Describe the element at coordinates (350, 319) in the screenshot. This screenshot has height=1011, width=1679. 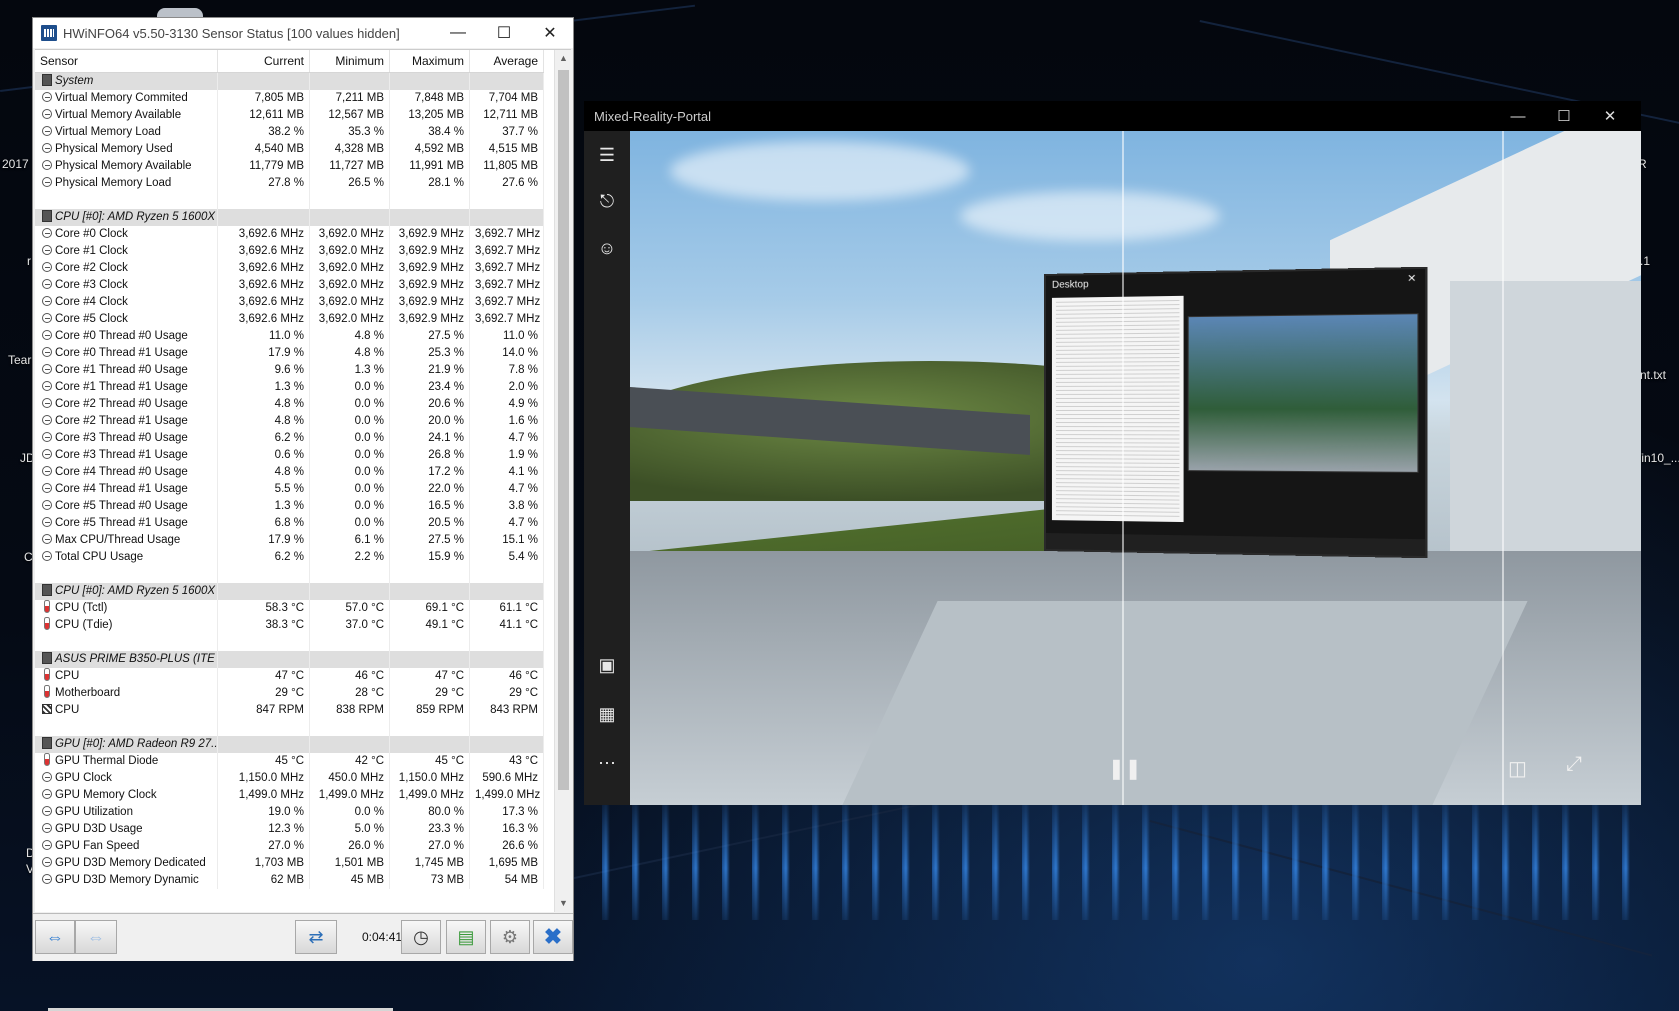
I see `value-minimum: 3,692.0 MHz` at that location.